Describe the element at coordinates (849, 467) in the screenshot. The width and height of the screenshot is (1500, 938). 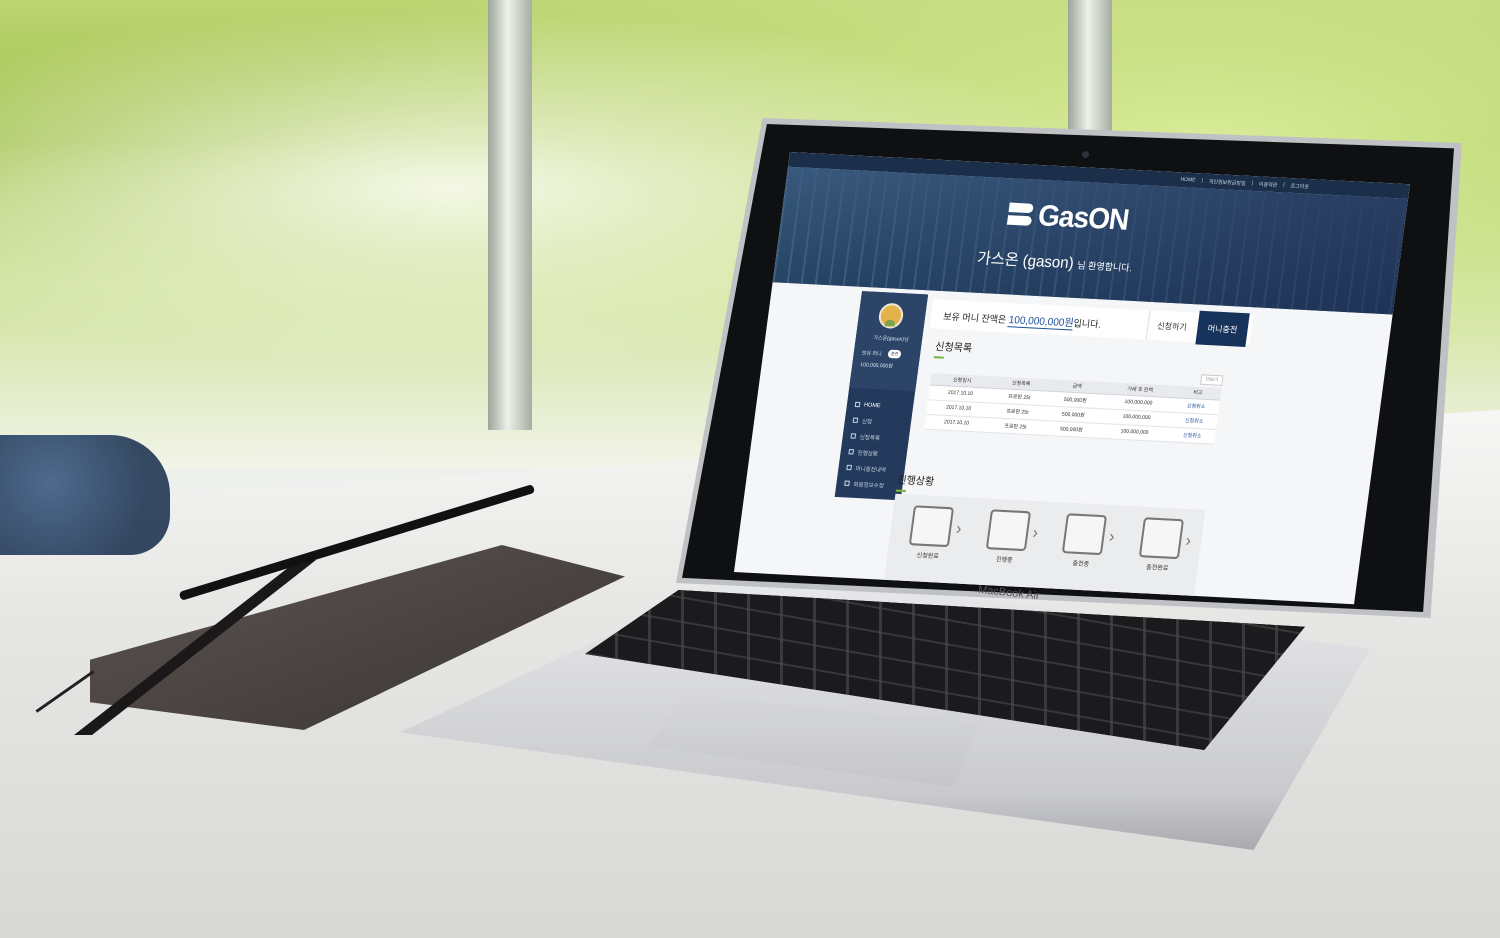
I see `wallet-icon` at that location.